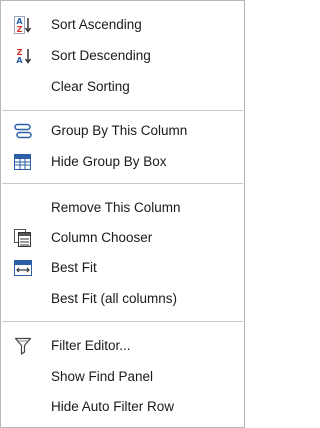 The width and height of the screenshot is (320, 428). I want to click on menu-item-best-fit: Best Fit, so click(122, 268).